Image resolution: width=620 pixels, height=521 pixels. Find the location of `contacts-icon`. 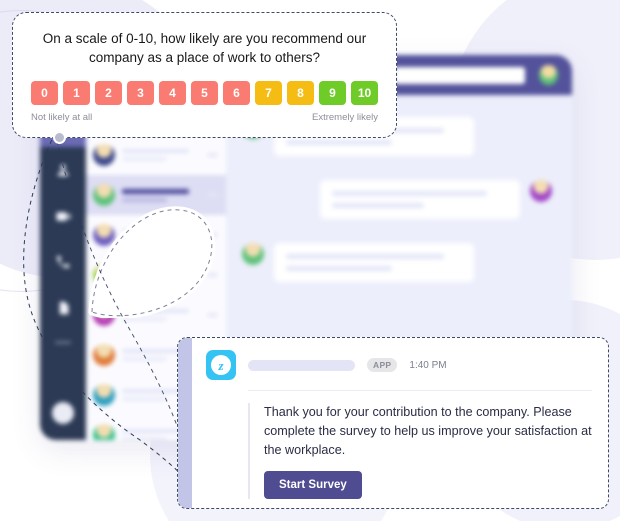

contacts-icon is located at coordinates (63, 170).